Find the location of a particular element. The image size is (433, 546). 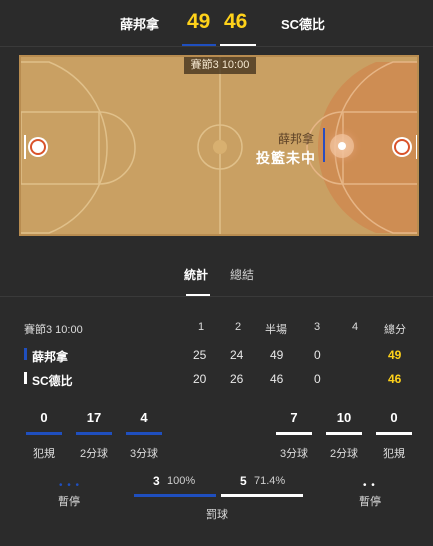

home-3pt-bar is located at coordinates (144, 433).